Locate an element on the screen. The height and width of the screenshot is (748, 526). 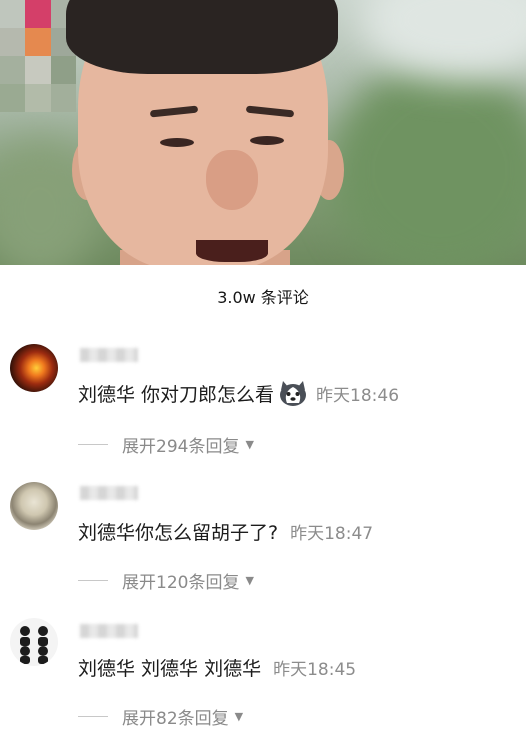
comment-text-row: 刘德华 你对刀郎怎么看 昨天18:46 is located at coordinates (238, 393).